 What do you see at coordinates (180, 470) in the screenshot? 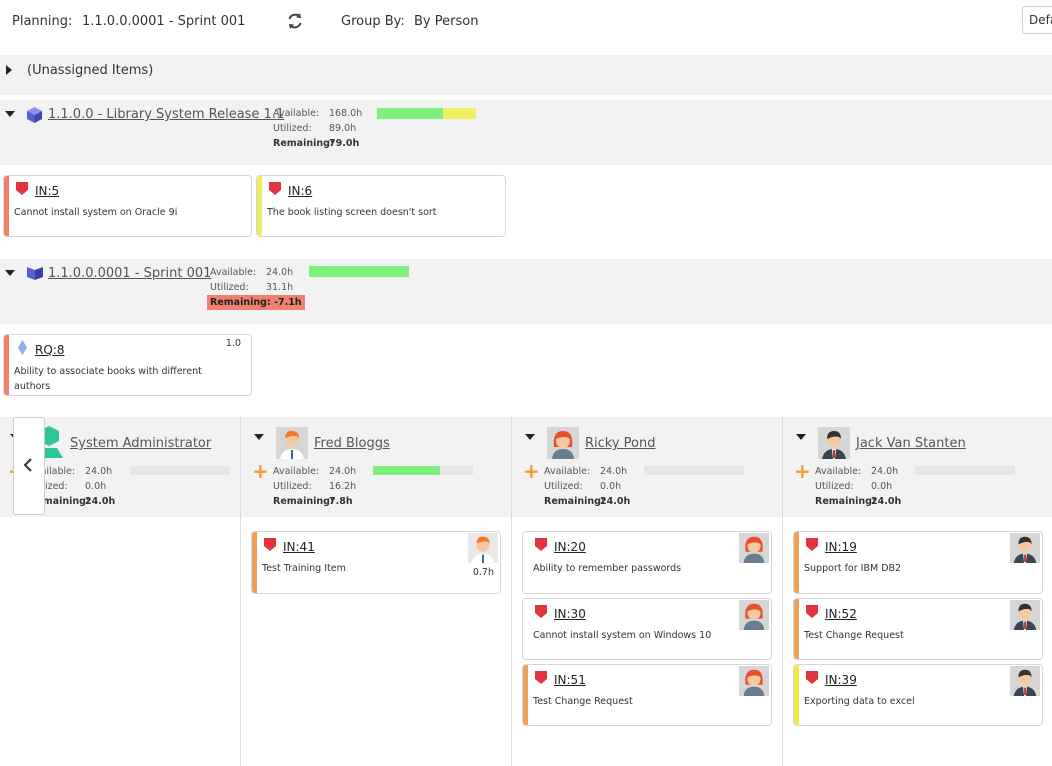
I see `person-progress-bar` at bounding box center [180, 470].